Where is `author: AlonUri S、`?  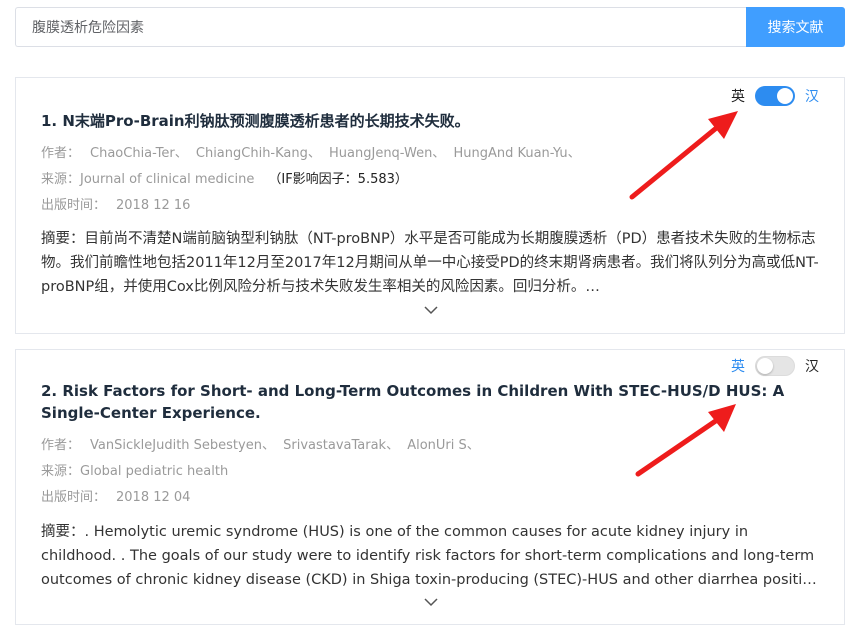 author: AlonUri S、 is located at coordinates (443, 445).